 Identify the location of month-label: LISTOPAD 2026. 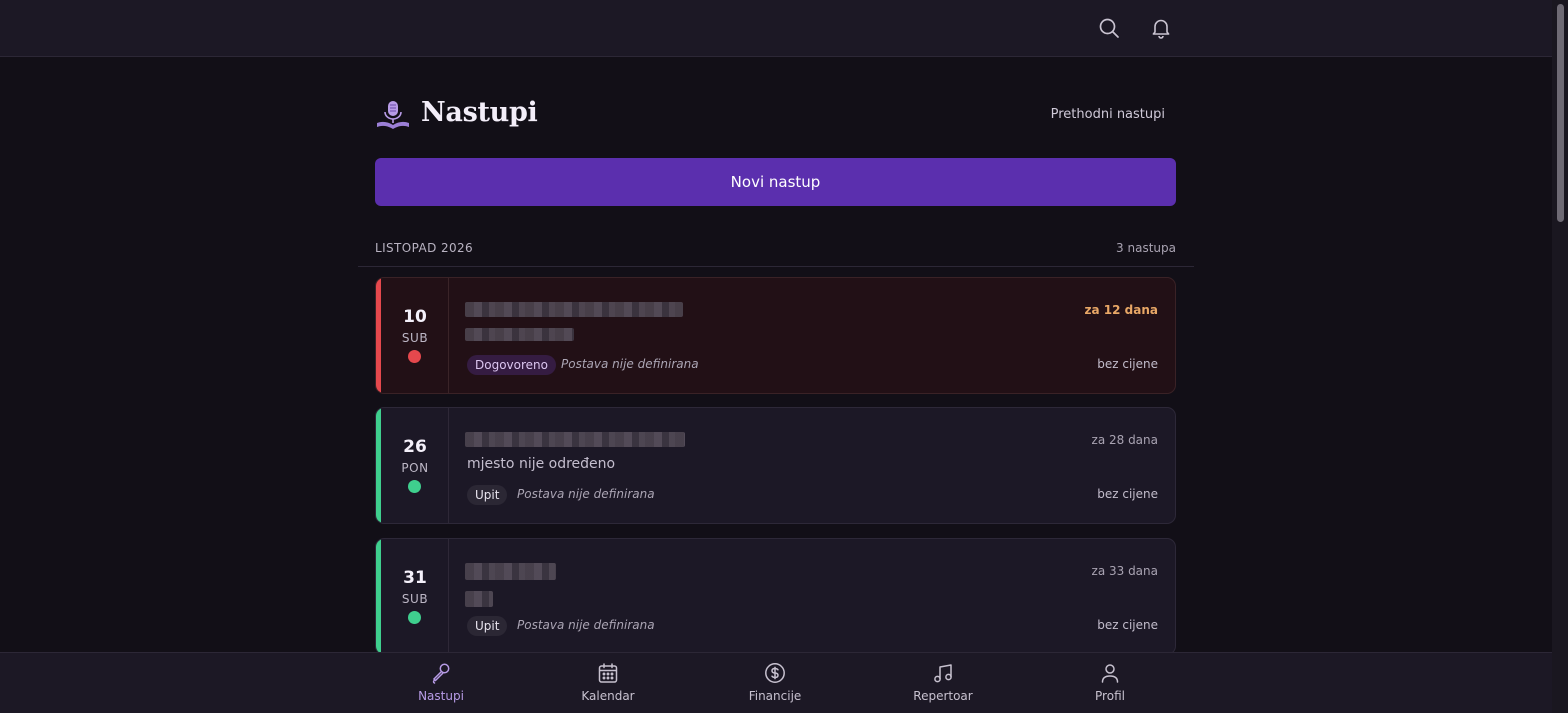
(424, 248).